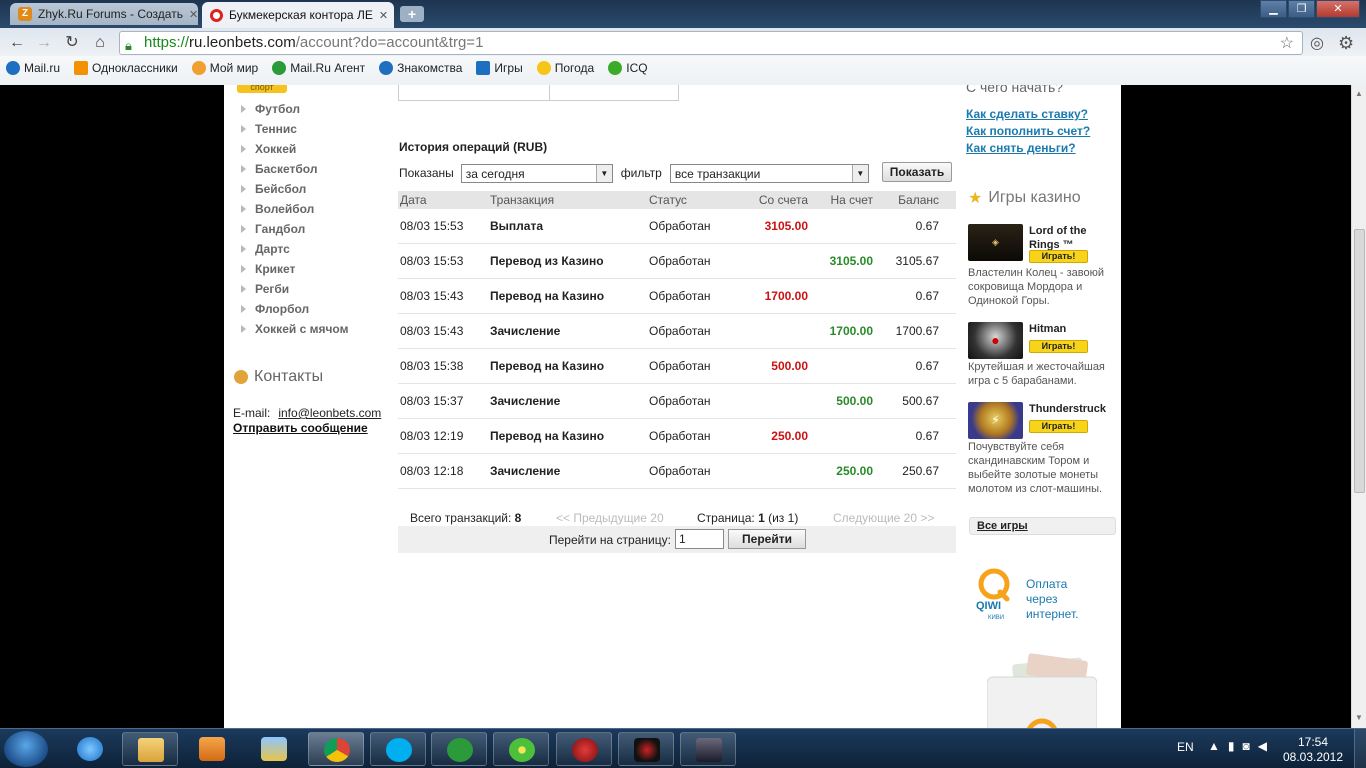 The height and width of the screenshot is (768, 1366). Describe the element at coordinates (1338, 9) in the screenshot. I see `close-window-button: ✕` at that location.